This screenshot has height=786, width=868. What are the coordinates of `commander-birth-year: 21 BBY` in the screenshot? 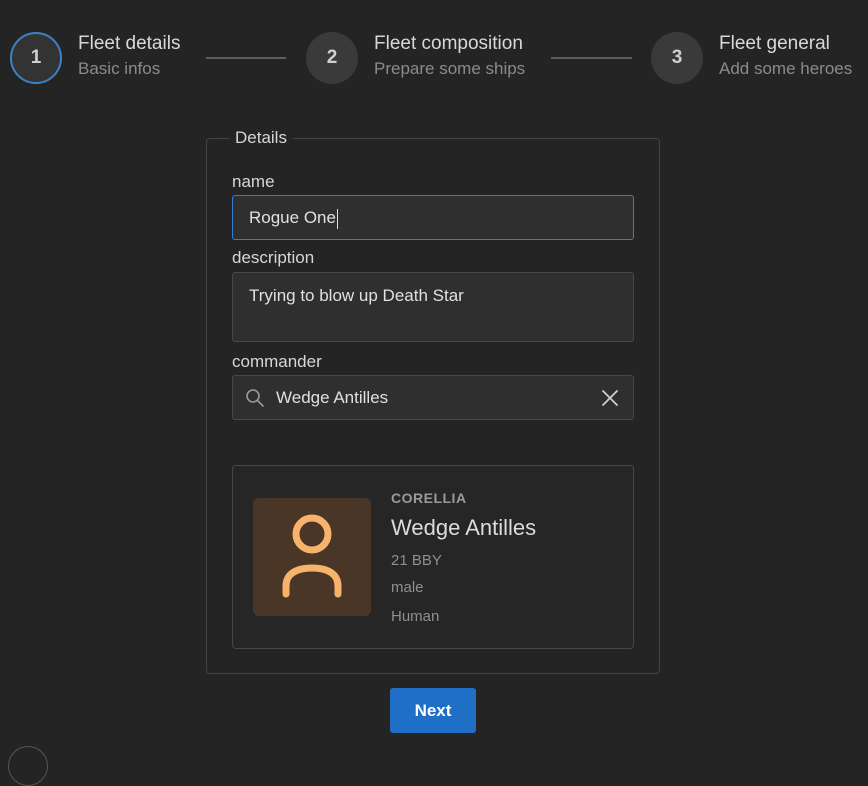 It's located at (416, 560).